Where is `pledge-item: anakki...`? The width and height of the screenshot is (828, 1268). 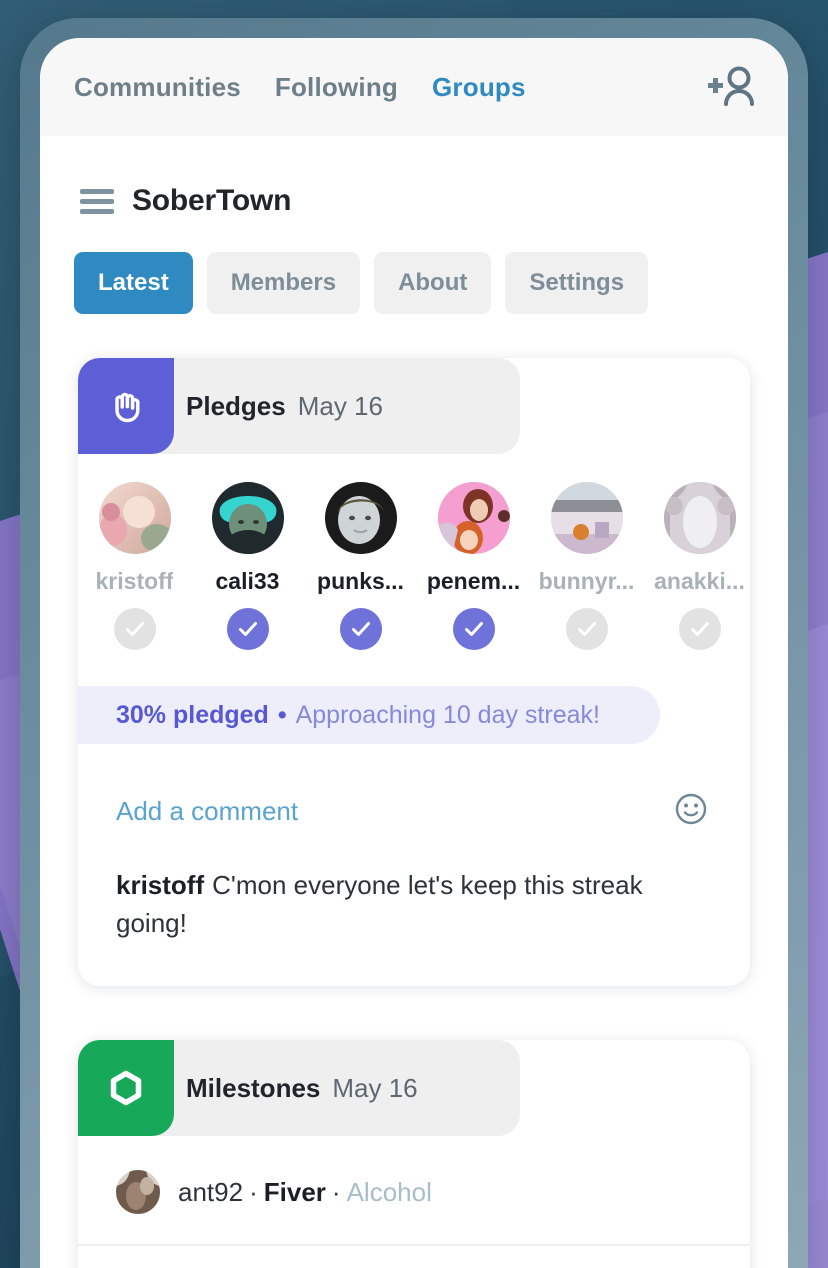 pledge-item: anakki... is located at coordinates (696, 566).